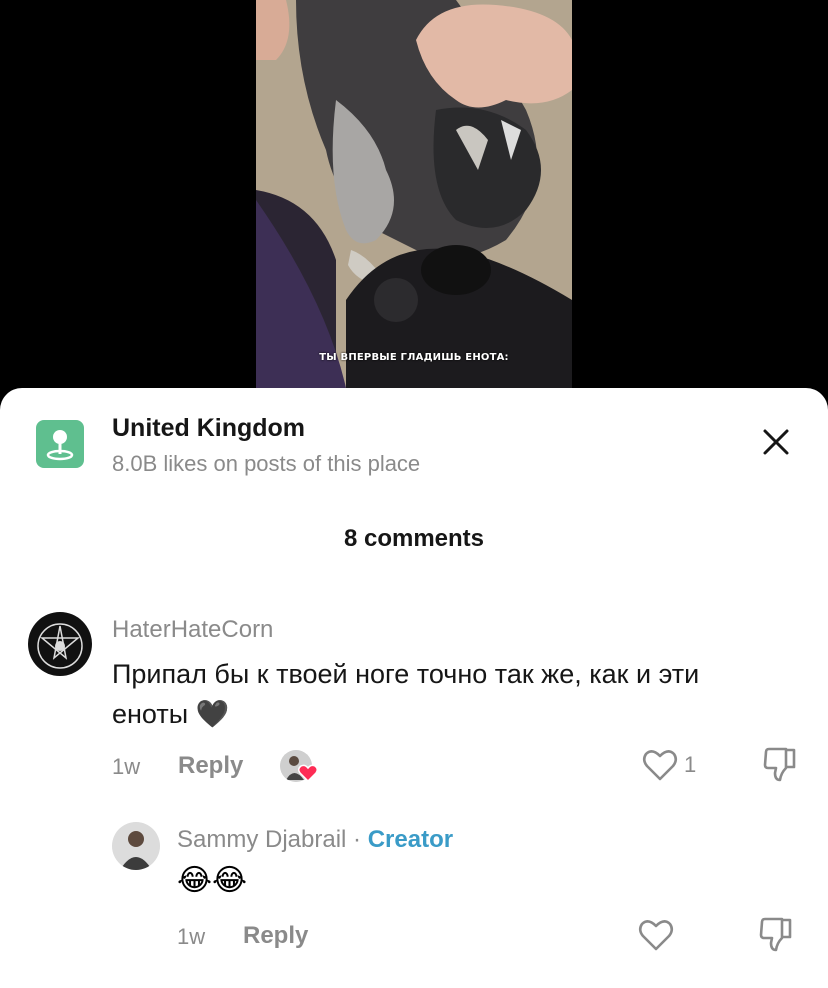 The width and height of the screenshot is (828, 988). I want to click on video-frame: ТЫ ВПЕРВЫЕ ГЛАДИШЬ ЕНОТА:, so click(414, 194).